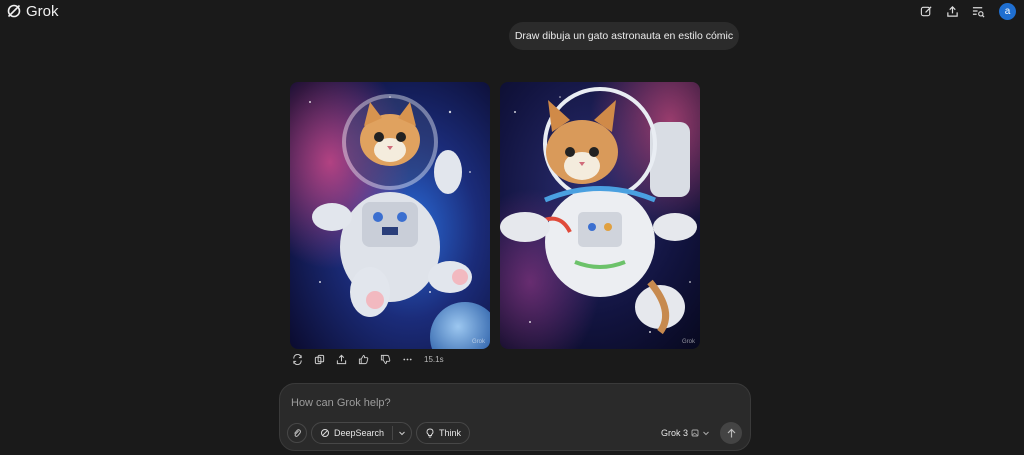 This screenshot has height=455, width=1024. Describe the element at coordinates (1007, 11) in the screenshot. I see `avatar: a` at that location.